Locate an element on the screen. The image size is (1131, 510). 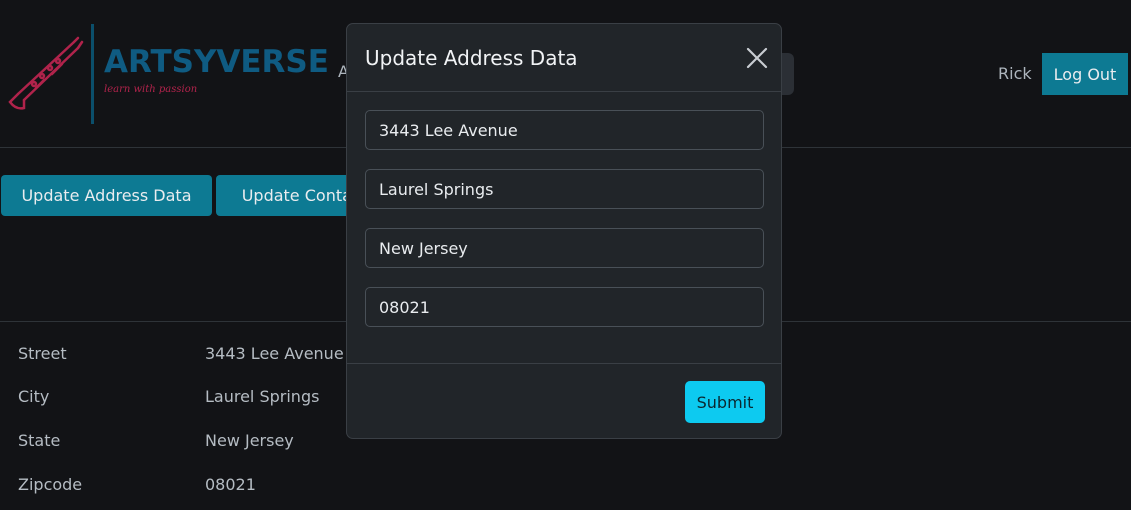
user-name: Rick is located at coordinates (1015, 73).